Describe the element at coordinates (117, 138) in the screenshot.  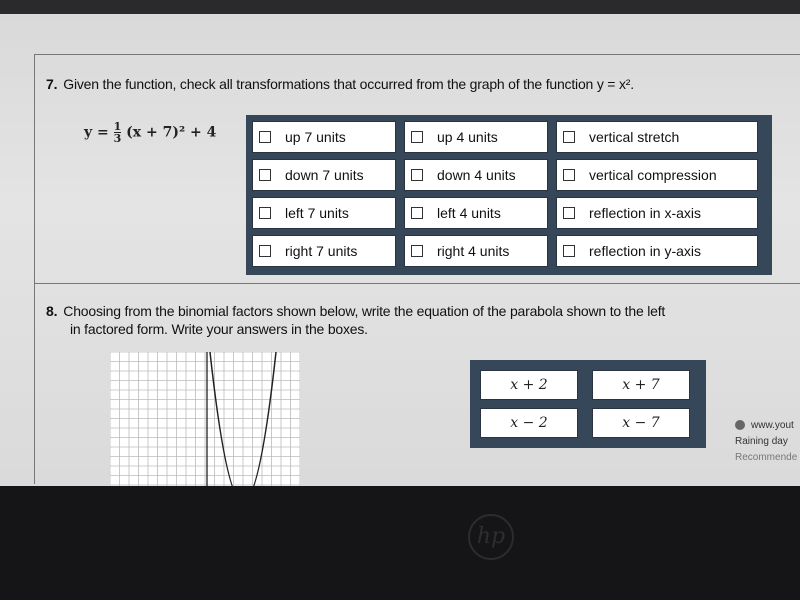
I see `denominator: 3` at that location.